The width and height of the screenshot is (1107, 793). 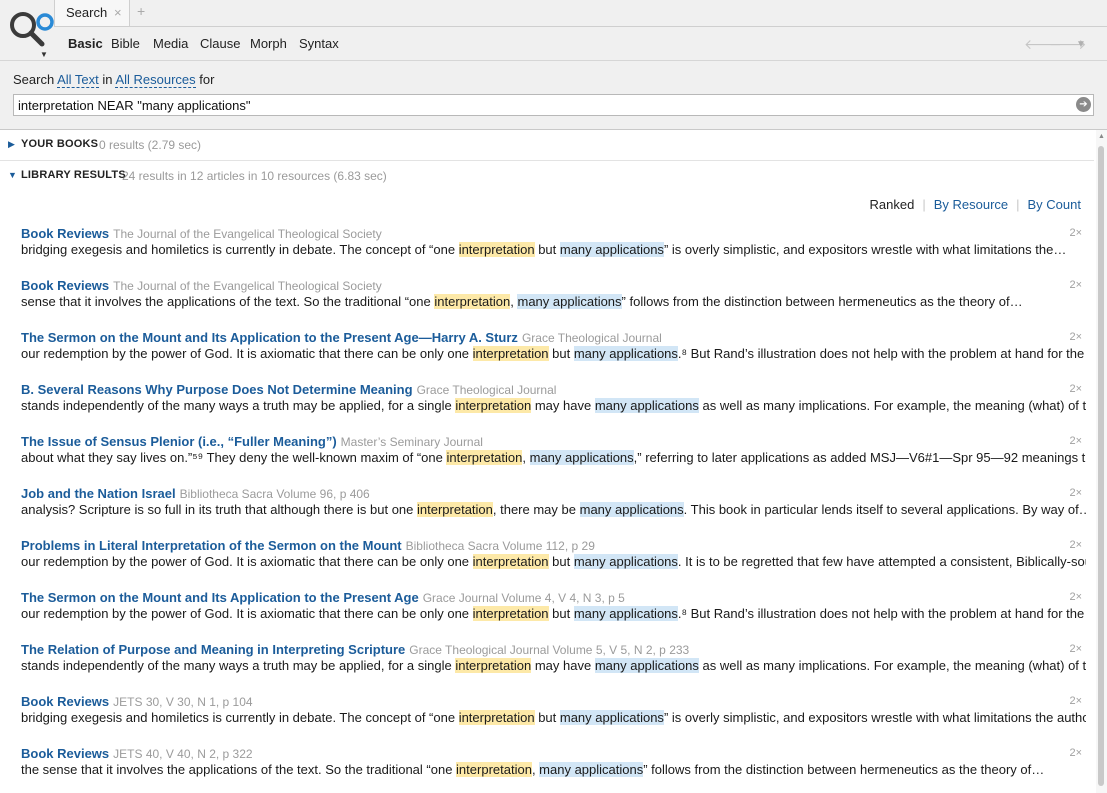 I want to click on subtab-basic: Basic, so click(x=85, y=43).